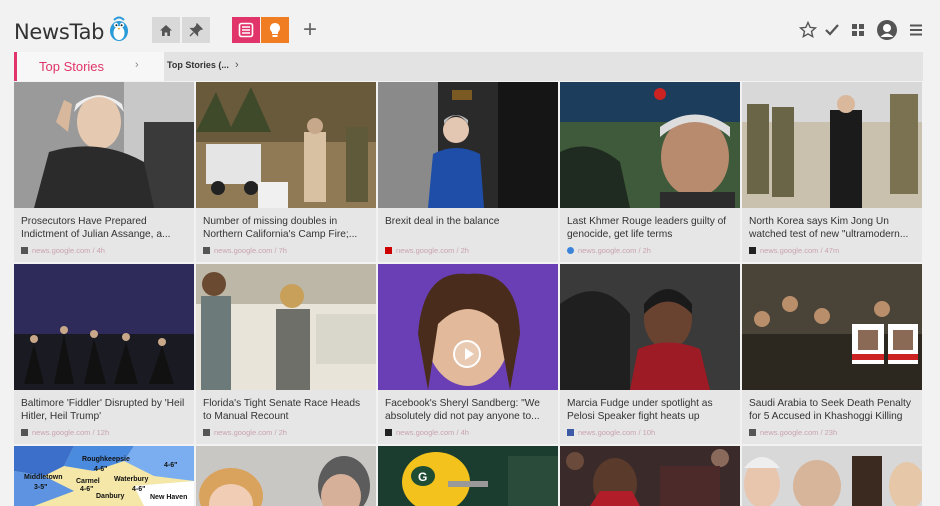 This screenshot has height=506, width=940. What do you see at coordinates (617, 432) in the screenshot?
I see `source-text: news.google.com / 10h` at bounding box center [617, 432].